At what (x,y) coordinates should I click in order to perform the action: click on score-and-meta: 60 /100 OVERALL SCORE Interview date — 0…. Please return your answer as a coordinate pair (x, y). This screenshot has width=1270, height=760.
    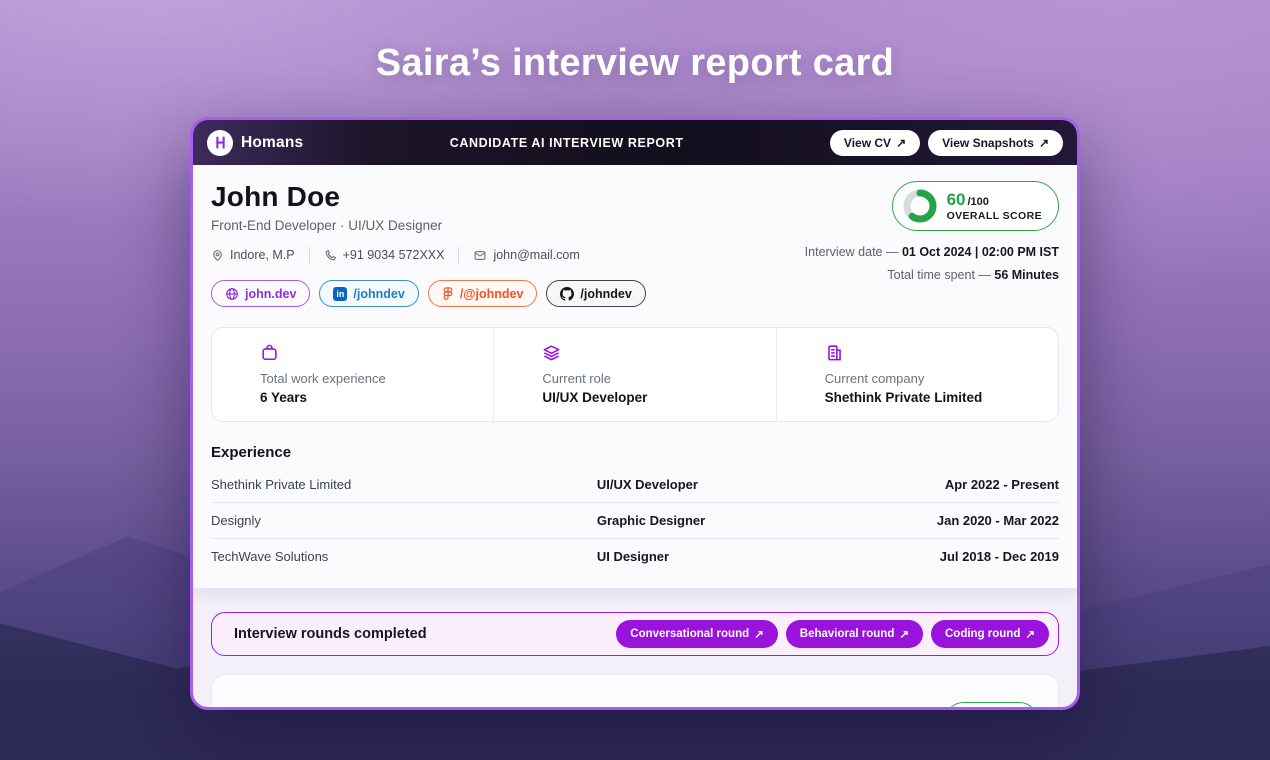
    Looking at the image, I should click on (932, 244).